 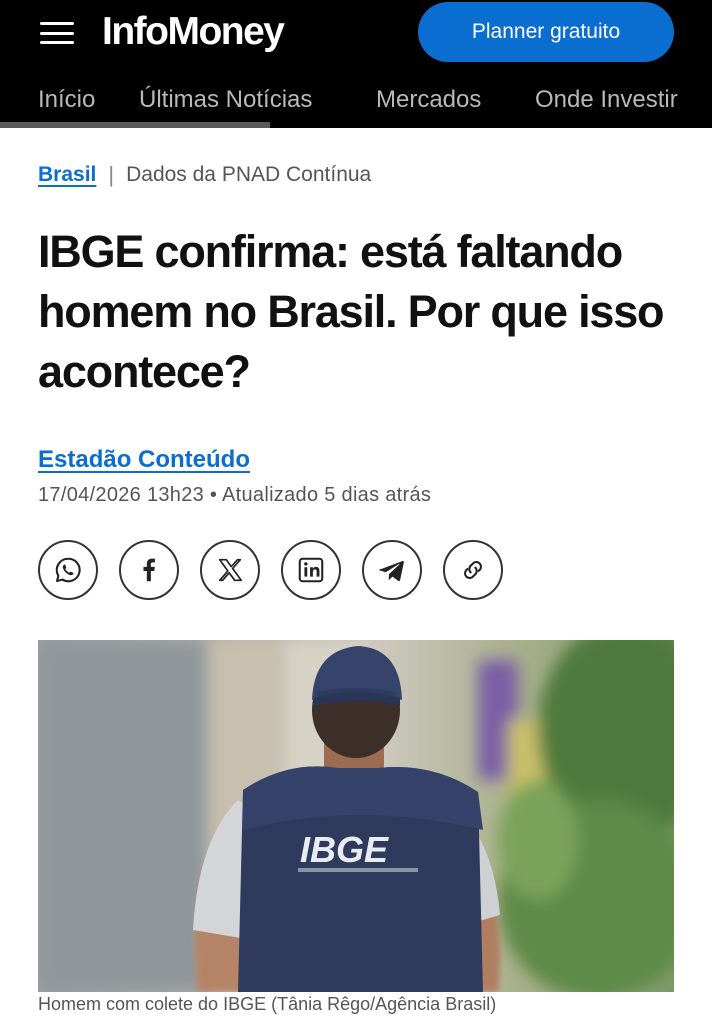 What do you see at coordinates (344, 849) in the screenshot?
I see `vest-ibge-text: IBGE` at bounding box center [344, 849].